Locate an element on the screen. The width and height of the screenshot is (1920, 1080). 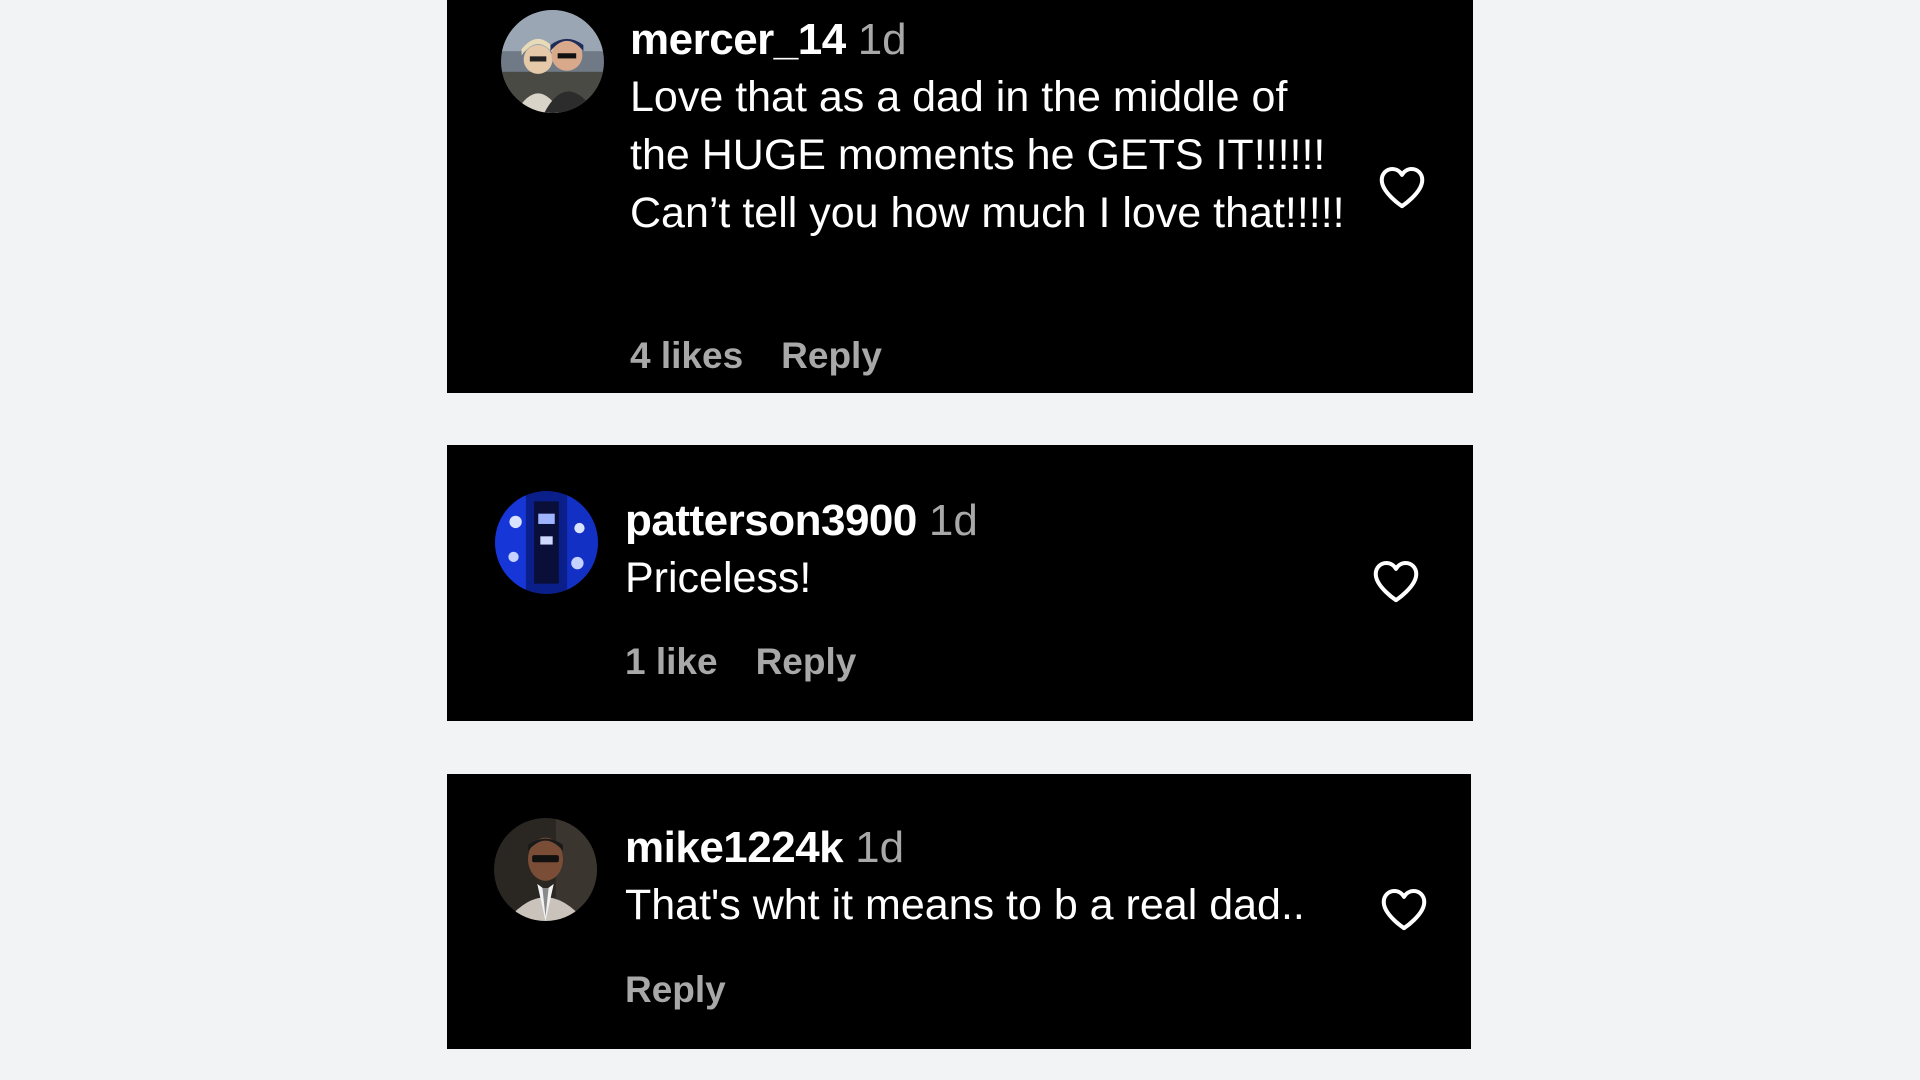
comment-card: patterson3900 1d Priceless! 1 like Reply is located at coordinates (960, 583).